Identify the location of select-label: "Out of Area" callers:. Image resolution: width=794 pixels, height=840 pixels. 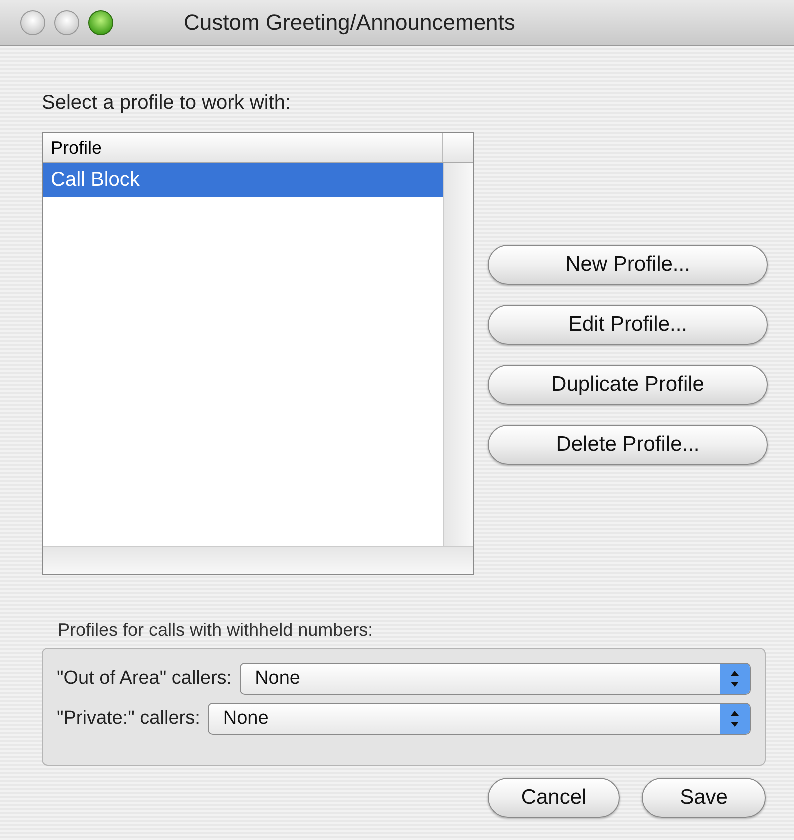
(144, 678).